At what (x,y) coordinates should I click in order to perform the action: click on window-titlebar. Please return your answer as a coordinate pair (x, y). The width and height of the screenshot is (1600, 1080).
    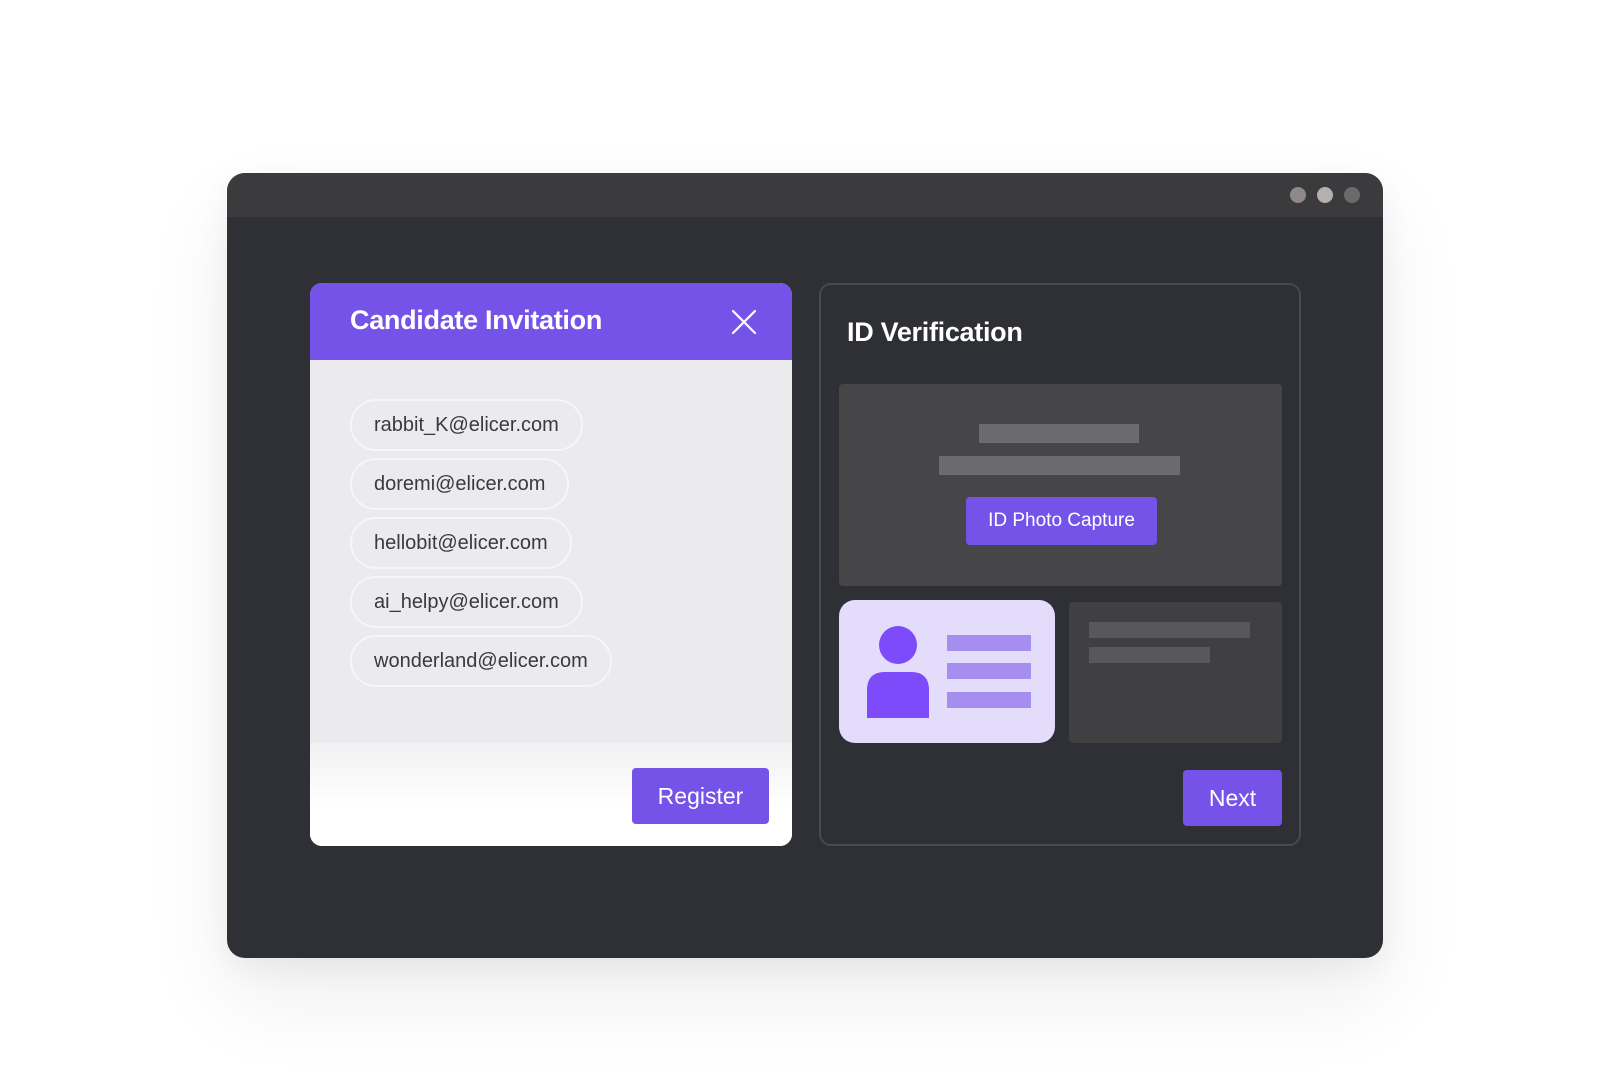
    Looking at the image, I should click on (805, 195).